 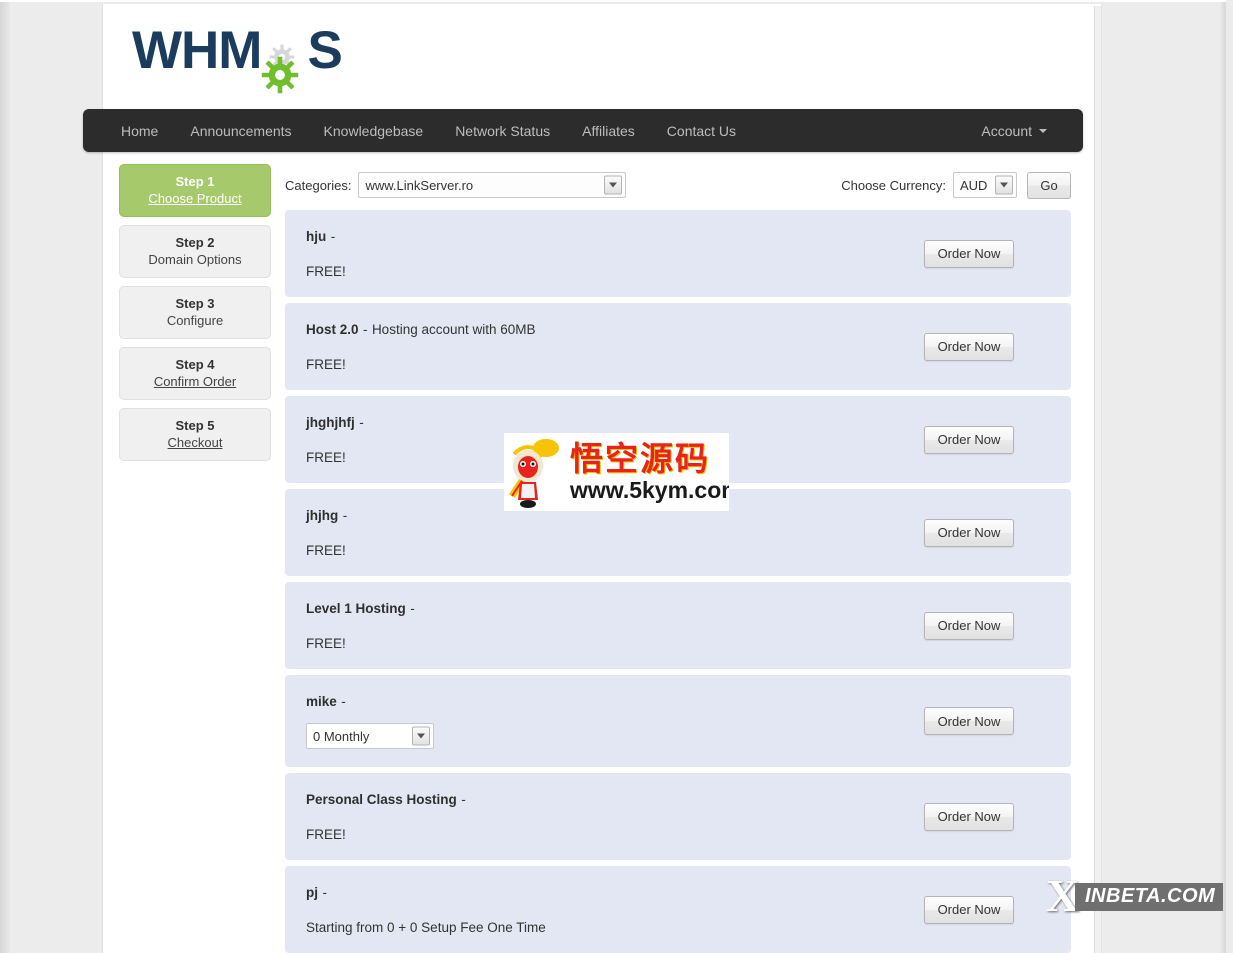 I want to click on product-row: hju - FREE! Order Now, so click(x=678, y=253).